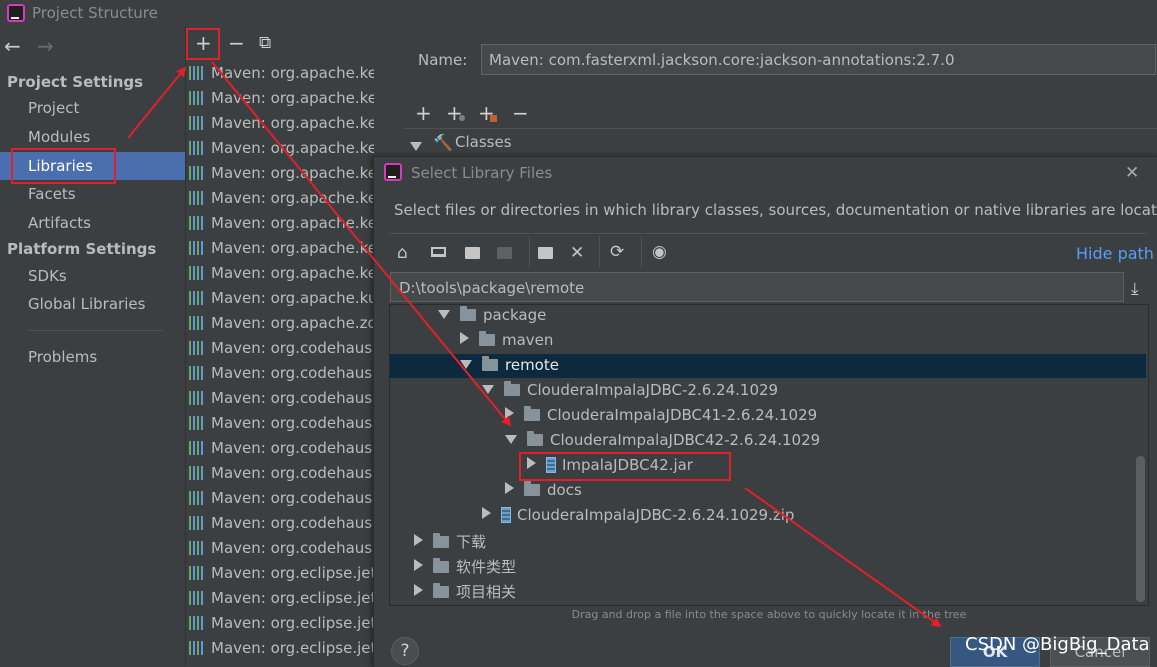  What do you see at coordinates (361, 244) in the screenshot?
I see `arrow-add-to-folder` at bounding box center [361, 244].